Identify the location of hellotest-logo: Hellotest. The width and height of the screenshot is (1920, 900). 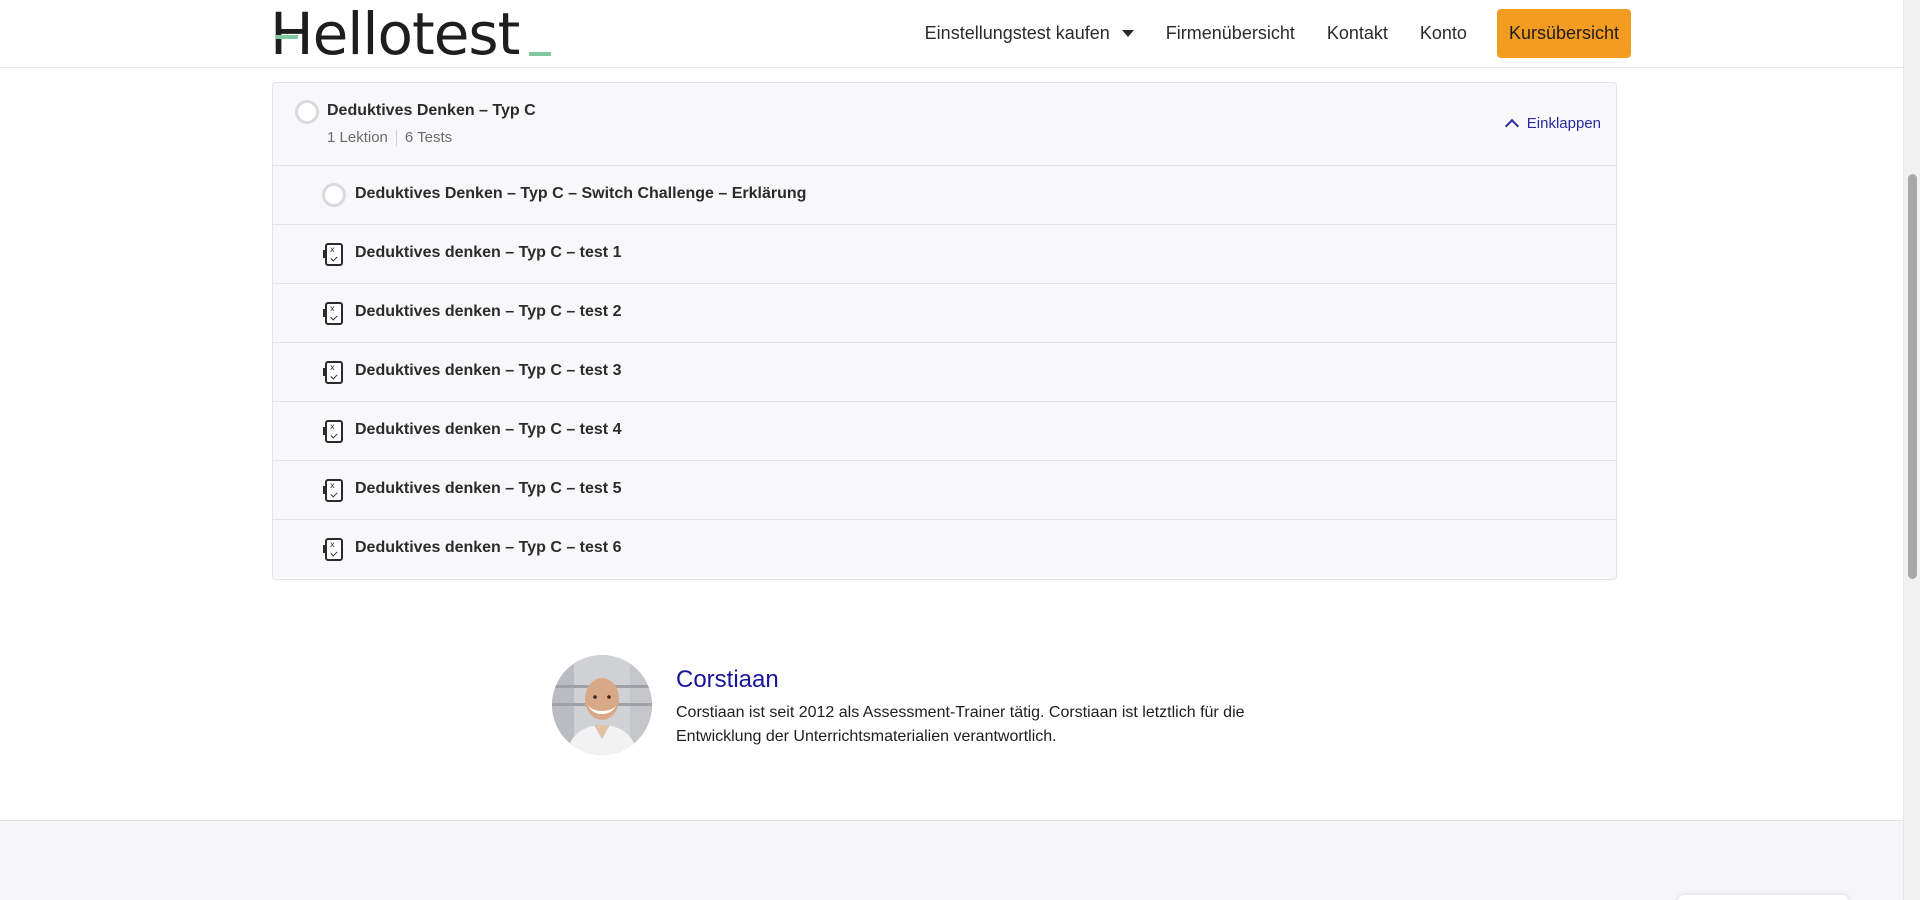
(411, 34).